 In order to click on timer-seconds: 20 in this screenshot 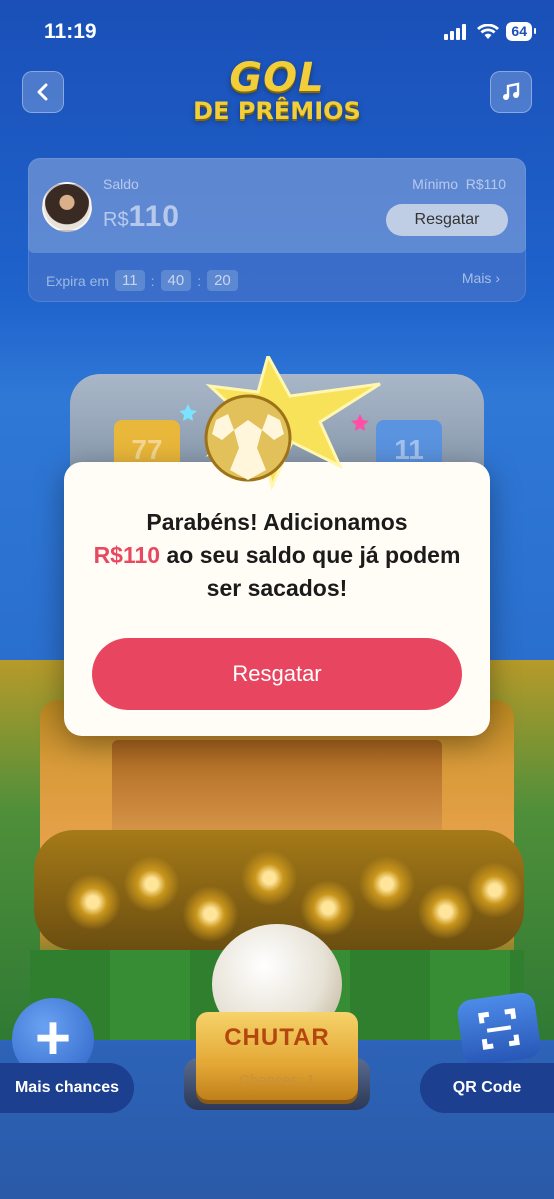, I will do `click(222, 280)`.